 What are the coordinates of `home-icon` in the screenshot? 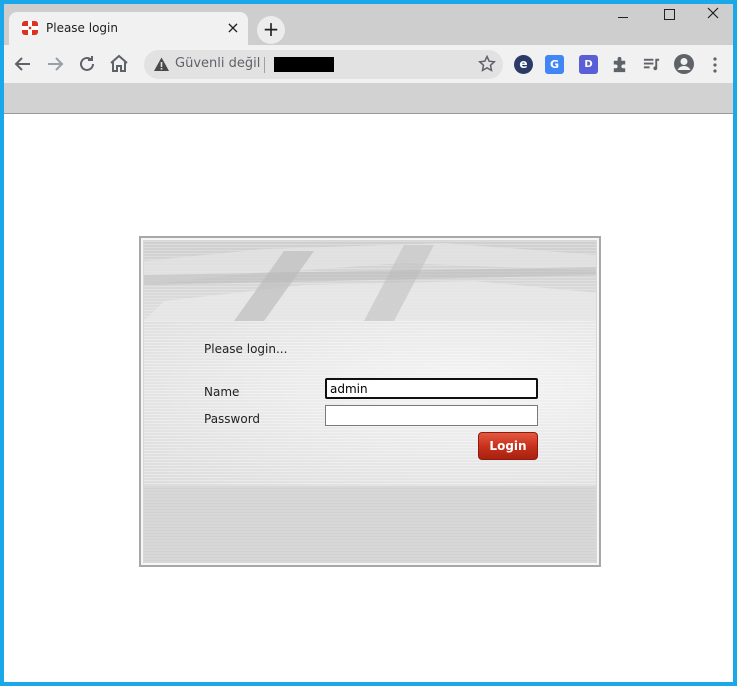 It's located at (119, 64).